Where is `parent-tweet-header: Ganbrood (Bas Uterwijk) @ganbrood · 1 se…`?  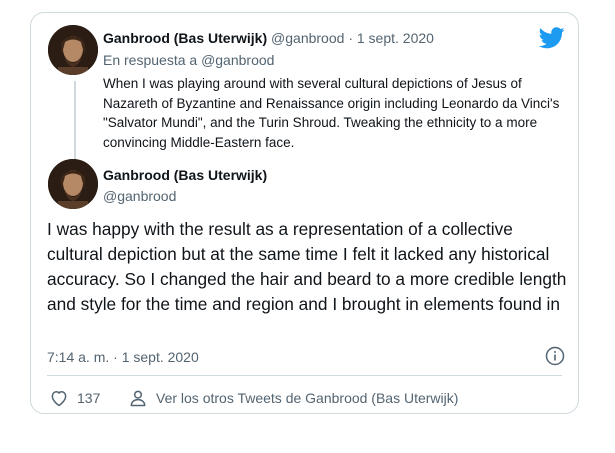
parent-tweet-header: Ganbrood (Bas Uterwijk) @ganbrood · 1 se… is located at coordinates (268, 38).